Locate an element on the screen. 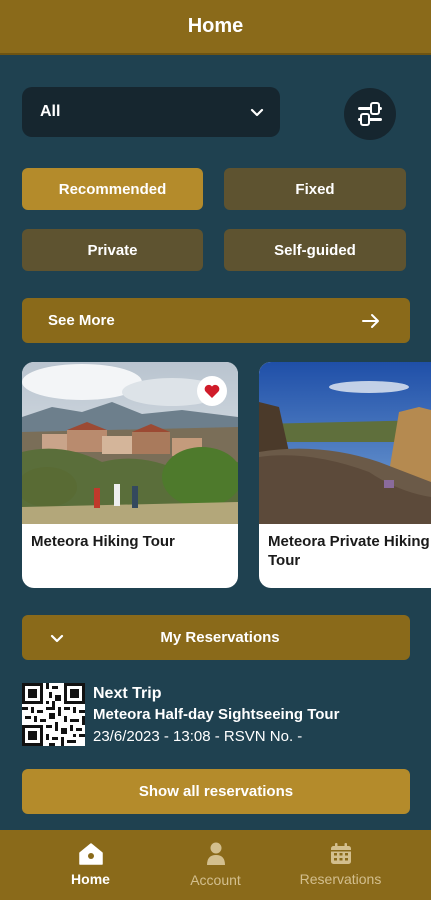 The width and height of the screenshot is (431, 900). arrow-right-icon is located at coordinates (370, 320).